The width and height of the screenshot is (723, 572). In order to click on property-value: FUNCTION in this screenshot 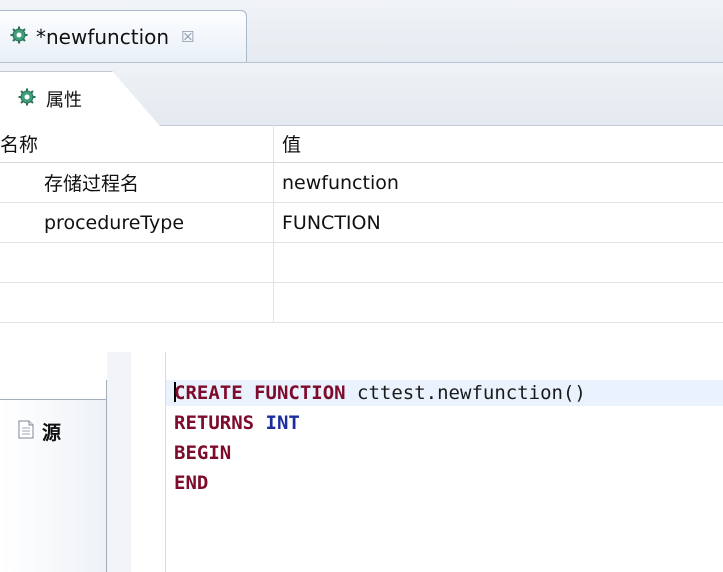, I will do `click(331, 222)`.